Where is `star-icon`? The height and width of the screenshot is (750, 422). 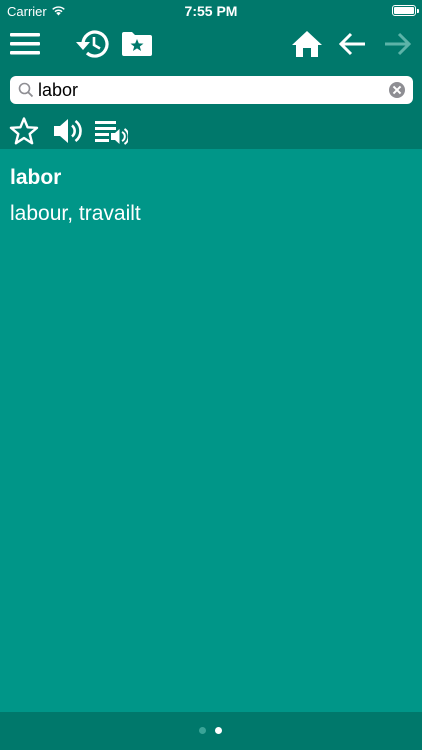
star-icon is located at coordinates (24, 131).